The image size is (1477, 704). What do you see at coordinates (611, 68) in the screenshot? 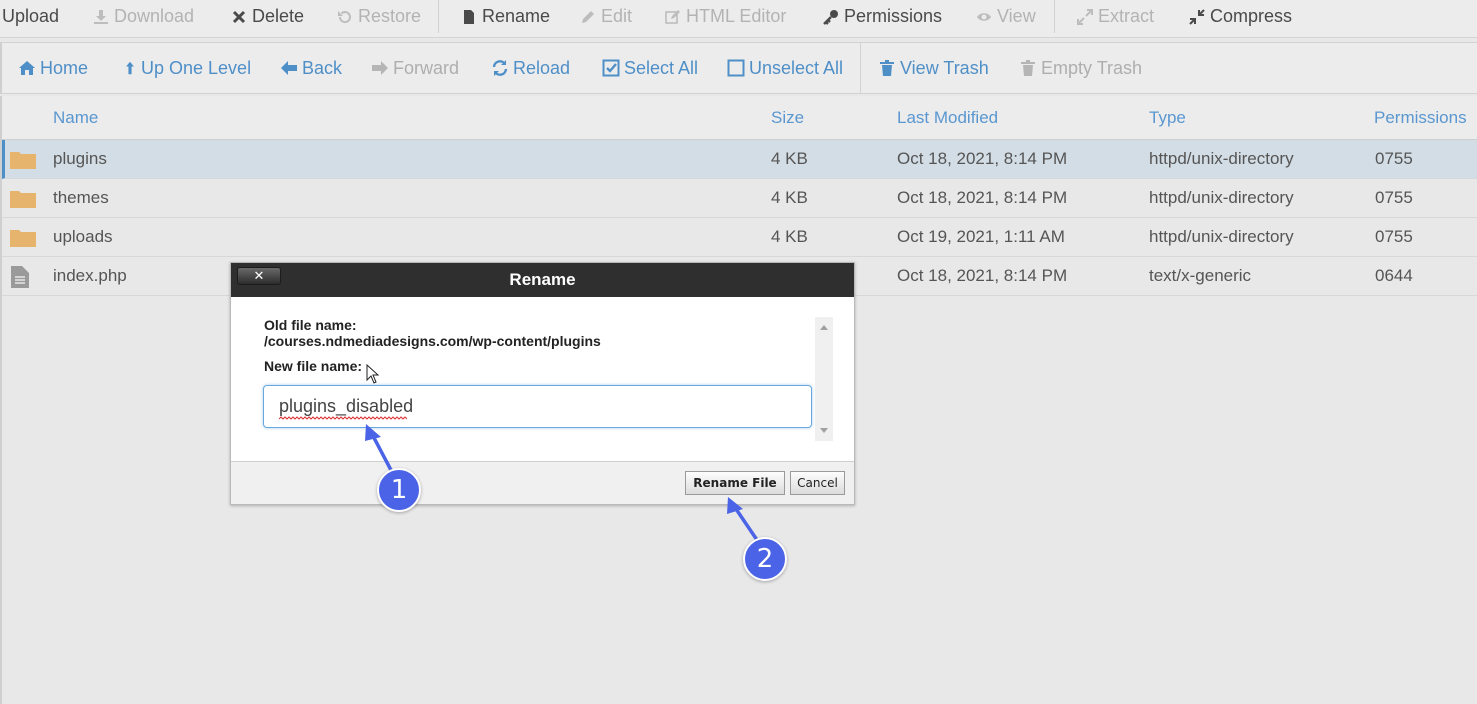
I see `checkbox-checked-icon` at bounding box center [611, 68].